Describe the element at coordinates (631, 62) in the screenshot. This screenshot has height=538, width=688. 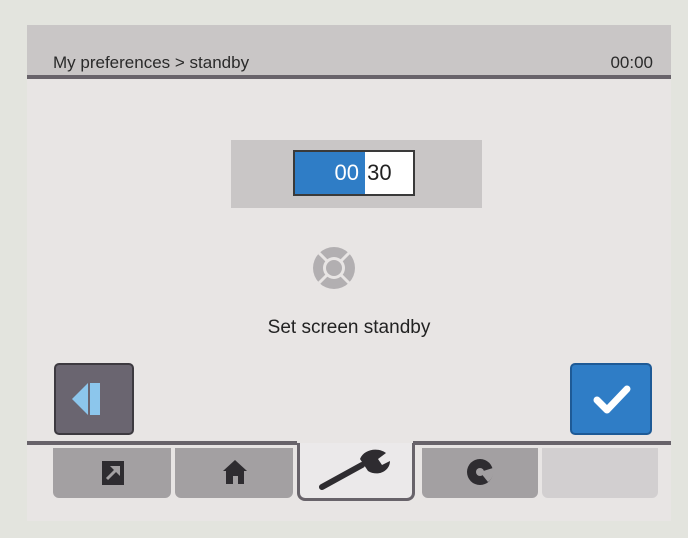
I see `clock: 00:00` at that location.